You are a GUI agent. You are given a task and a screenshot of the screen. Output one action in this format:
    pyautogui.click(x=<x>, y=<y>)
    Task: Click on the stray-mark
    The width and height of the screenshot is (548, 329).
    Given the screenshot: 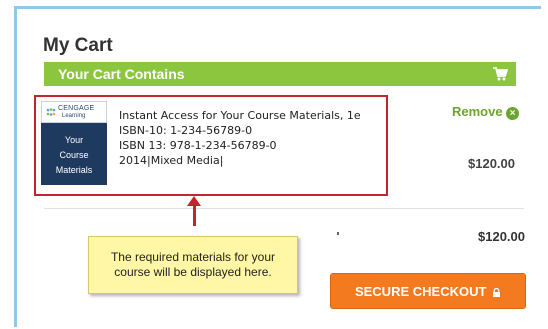 What is the action you would take?
    pyautogui.click(x=338, y=233)
    